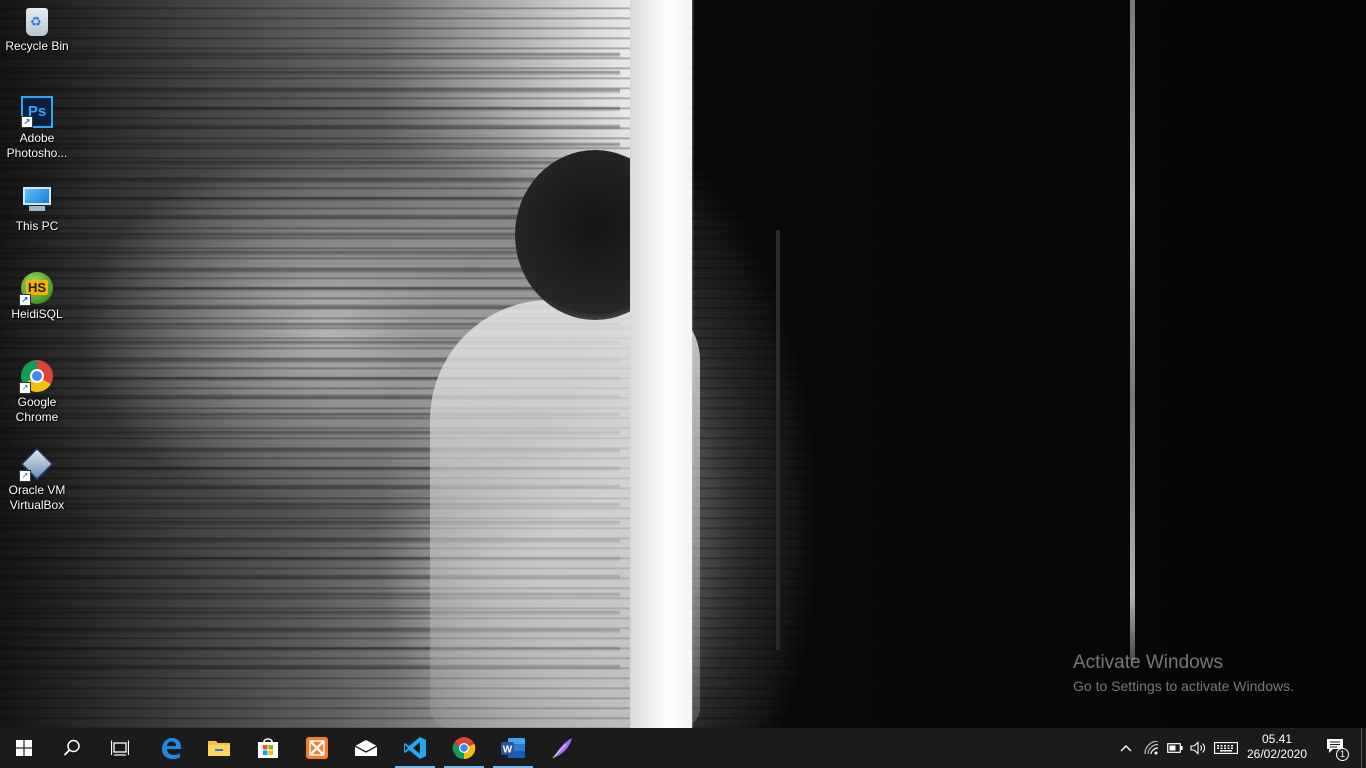 The image size is (1366, 768). Describe the element at coordinates (1277, 739) in the screenshot. I see `clock-time: 05.41` at that location.